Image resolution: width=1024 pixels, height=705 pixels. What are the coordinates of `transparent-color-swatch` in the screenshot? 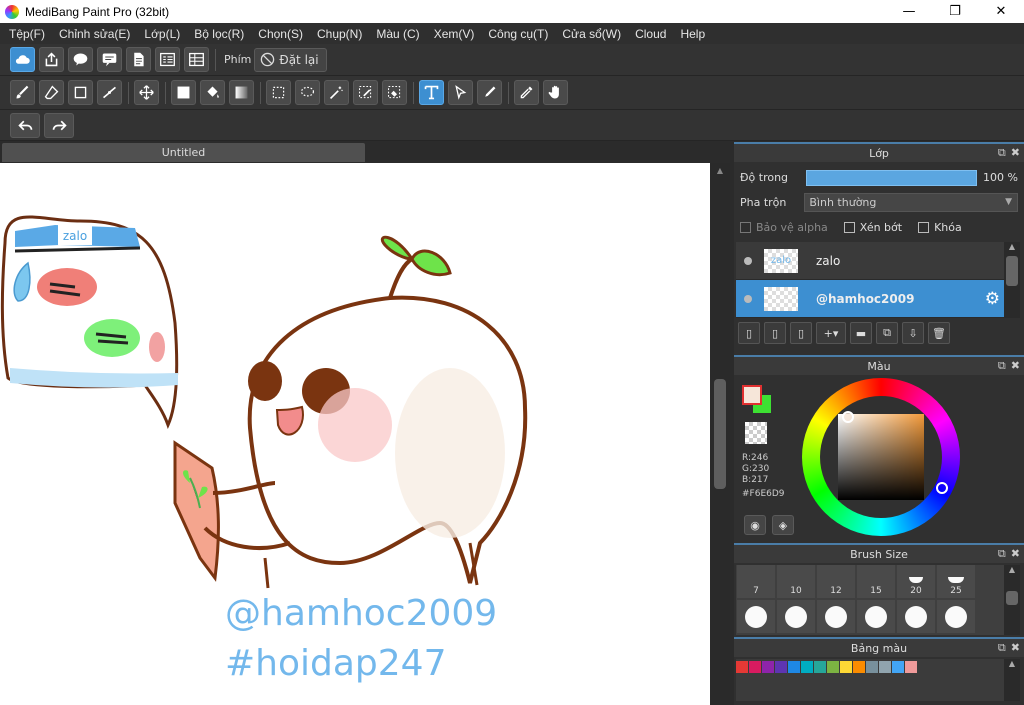 It's located at (756, 433).